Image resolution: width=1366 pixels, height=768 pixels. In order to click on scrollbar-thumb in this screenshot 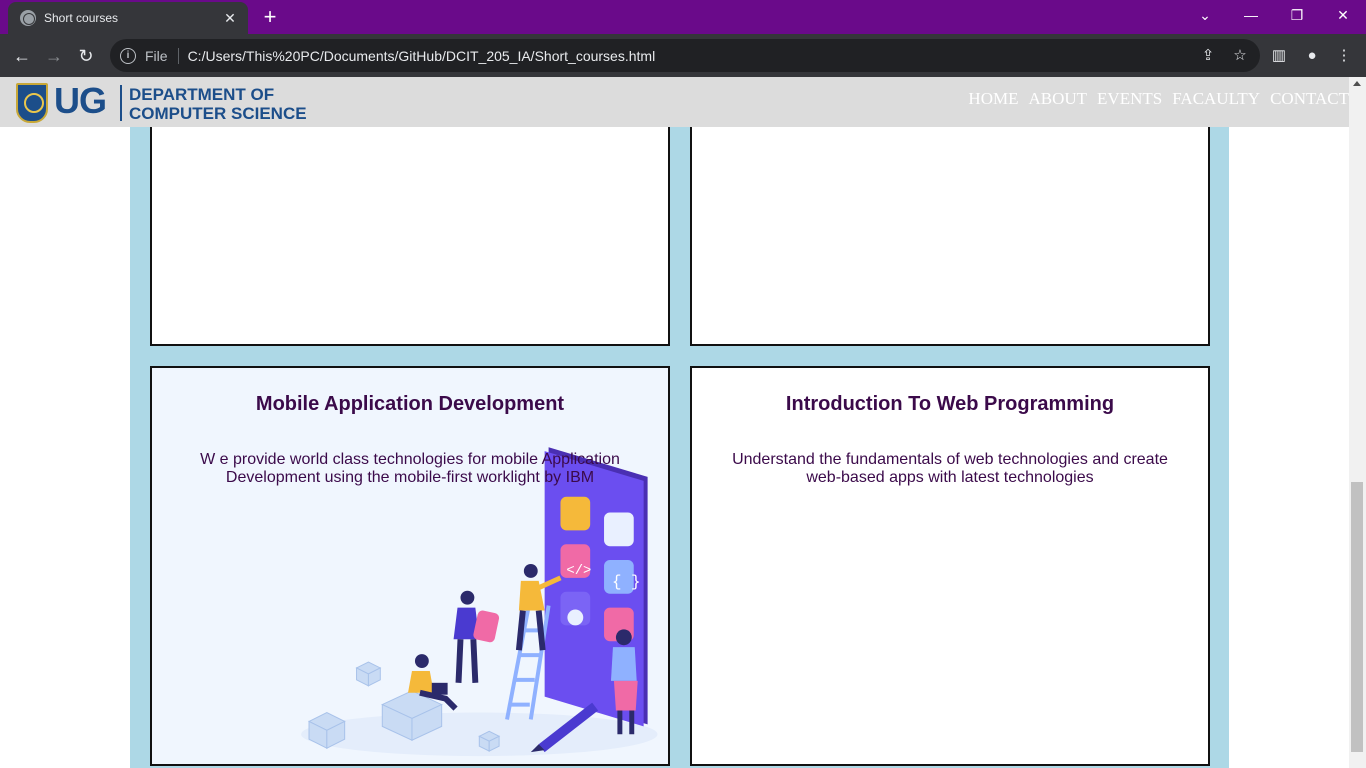, I will do `click(1357, 617)`.